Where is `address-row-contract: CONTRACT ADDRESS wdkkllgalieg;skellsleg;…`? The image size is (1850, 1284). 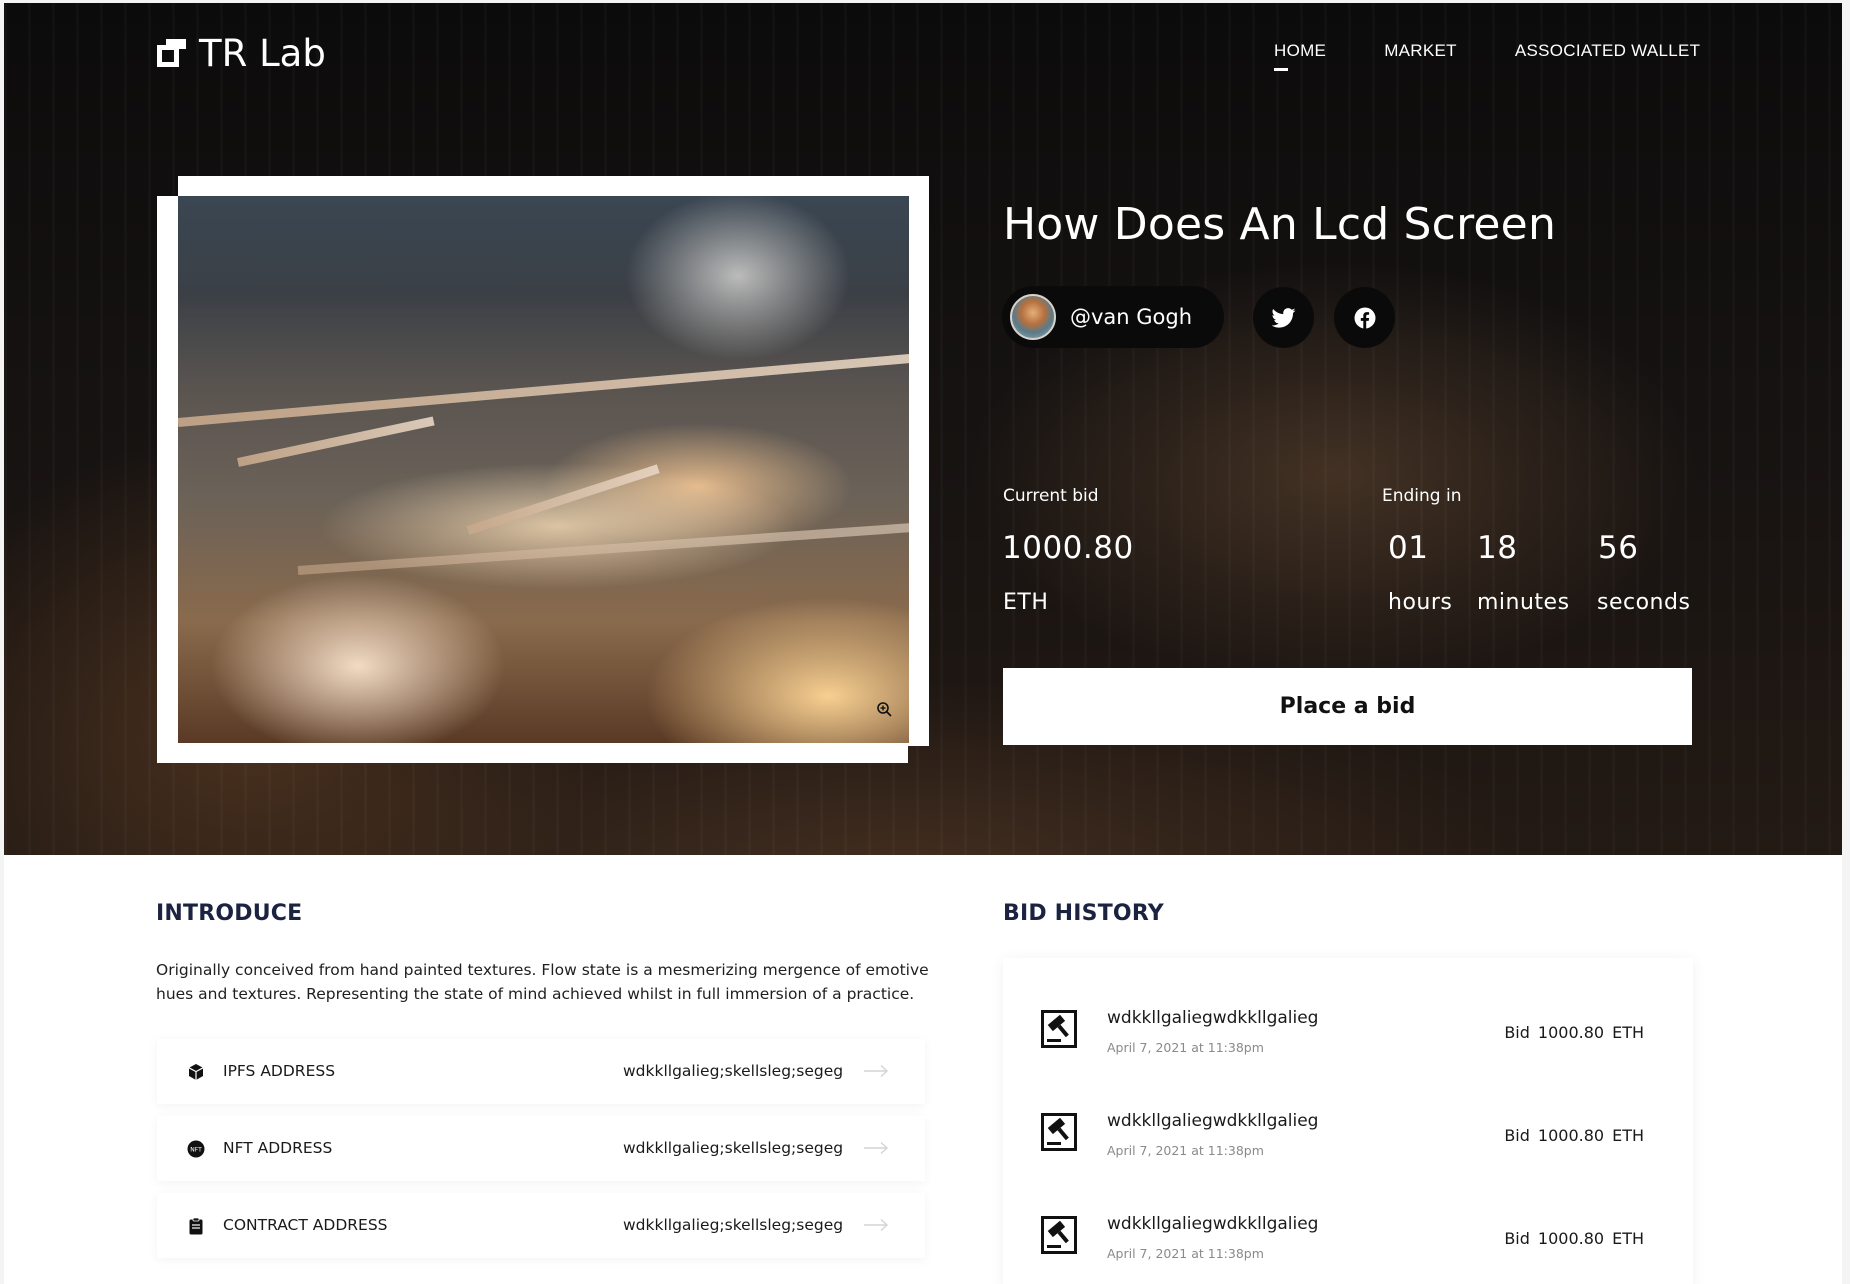 address-row-contract: CONTRACT ADDRESS wdkkllgalieg;skellsleg;… is located at coordinates (541, 1225).